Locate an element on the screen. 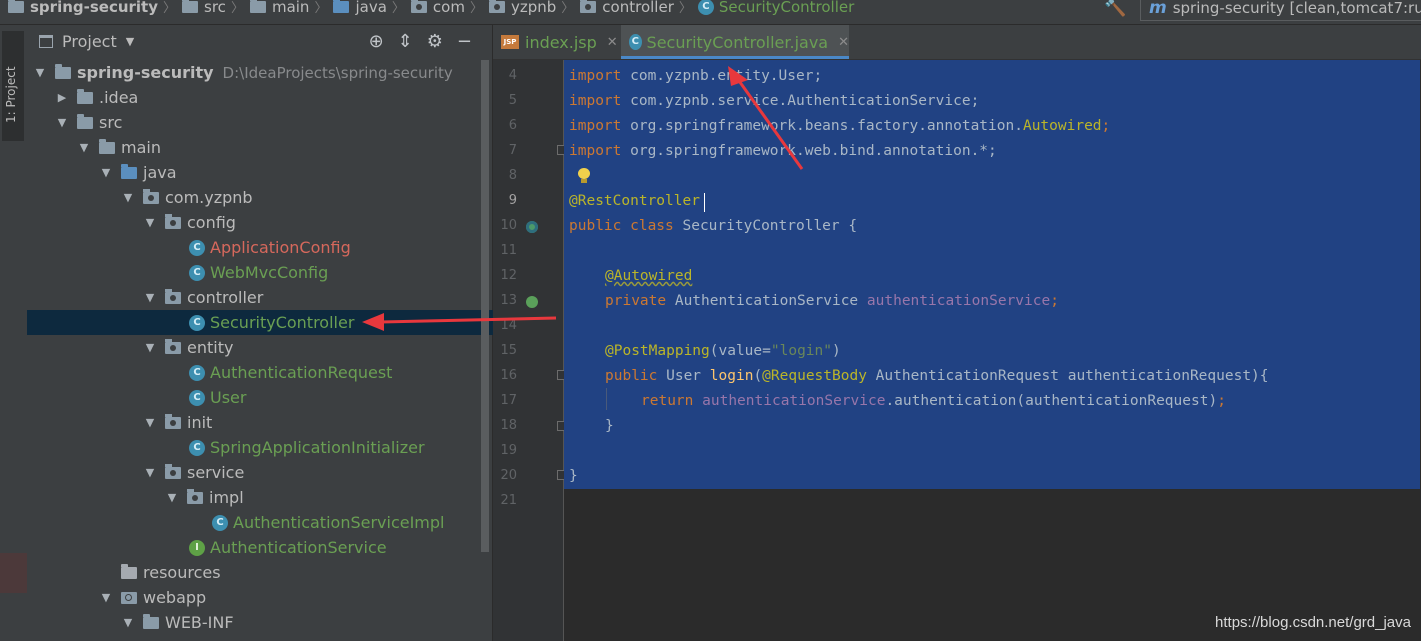  crumb-class: C SecurityController is located at coordinates (776, 8).